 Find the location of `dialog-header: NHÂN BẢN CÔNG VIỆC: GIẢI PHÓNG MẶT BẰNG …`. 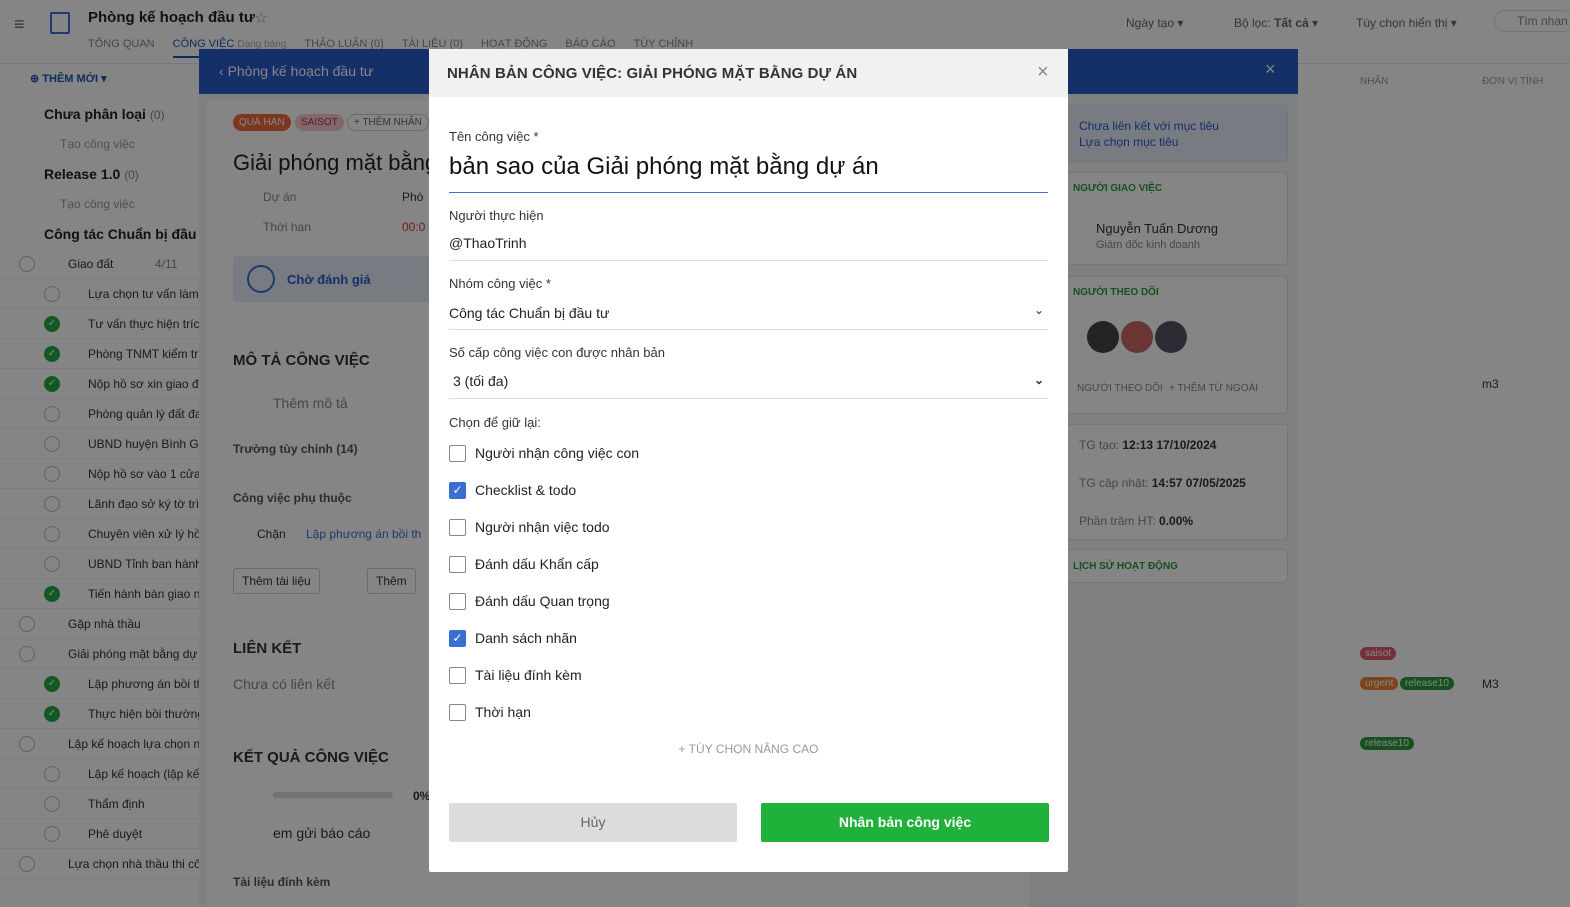

dialog-header: NHÂN BẢN CÔNG VIỆC: GIẢI PHÓNG MẶT BẰNG … is located at coordinates (748, 73).